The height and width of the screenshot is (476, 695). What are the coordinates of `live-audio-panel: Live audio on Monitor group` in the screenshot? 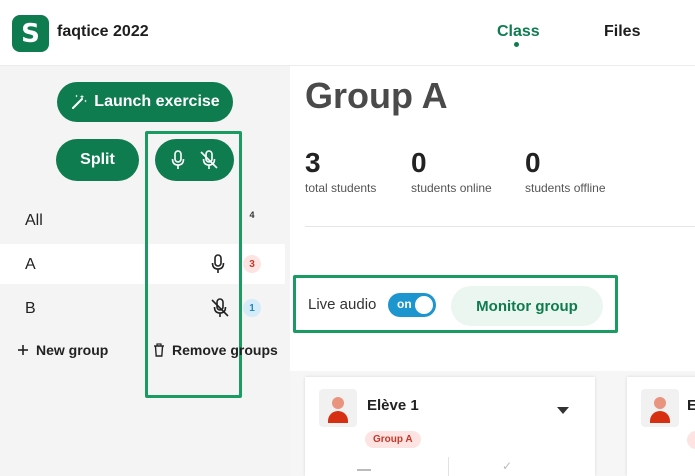 It's located at (455, 304).